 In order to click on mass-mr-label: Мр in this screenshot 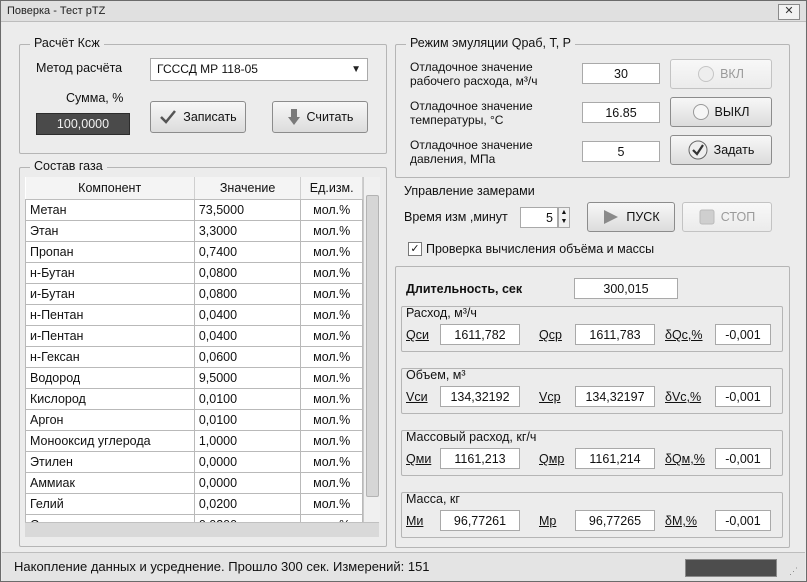, I will do `click(548, 521)`.